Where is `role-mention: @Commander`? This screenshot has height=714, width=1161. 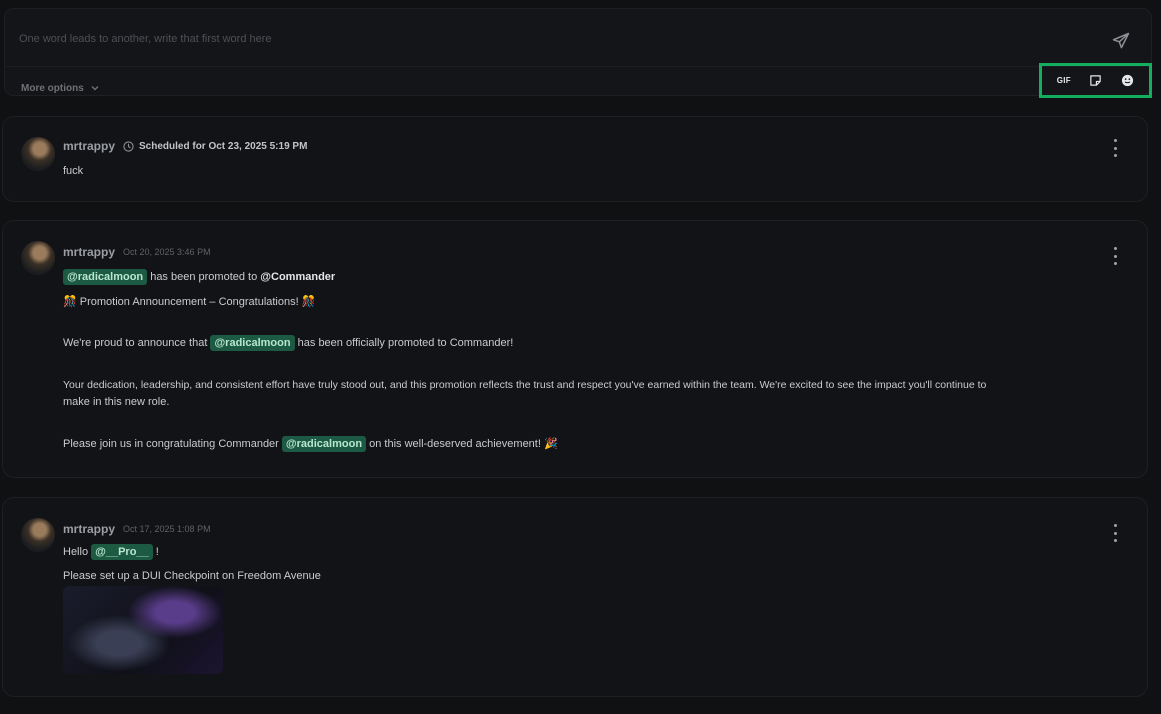 role-mention: @Commander is located at coordinates (297, 277).